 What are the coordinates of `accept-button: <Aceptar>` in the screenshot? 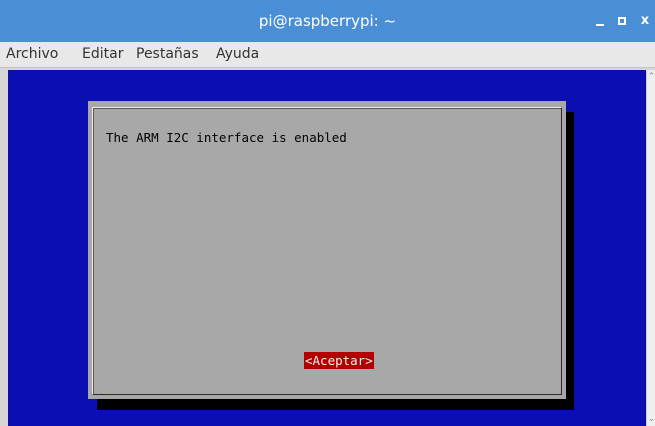 It's located at (339, 360).